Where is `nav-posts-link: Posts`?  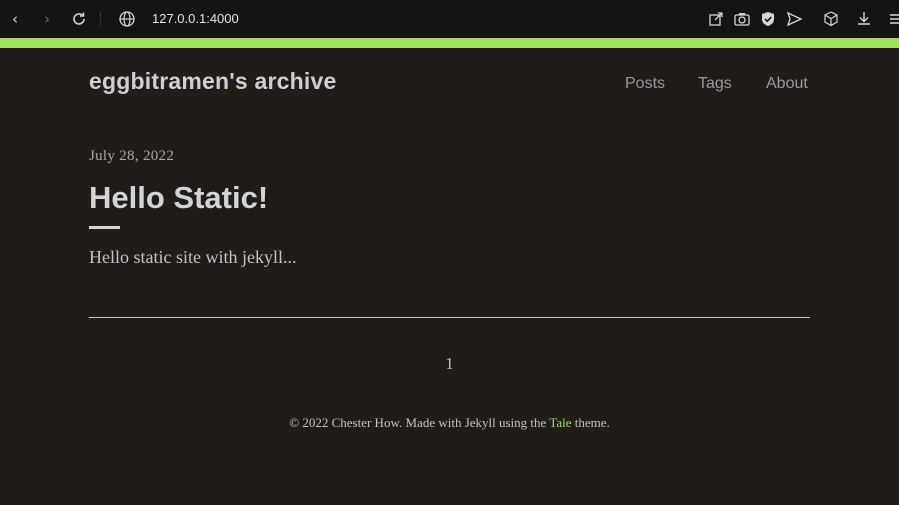 nav-posts-link: Posts is located at coordinates (645, 84).